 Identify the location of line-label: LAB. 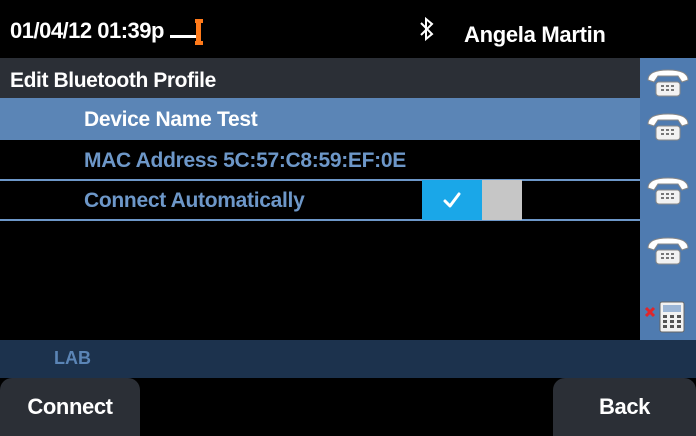
(72, 358).